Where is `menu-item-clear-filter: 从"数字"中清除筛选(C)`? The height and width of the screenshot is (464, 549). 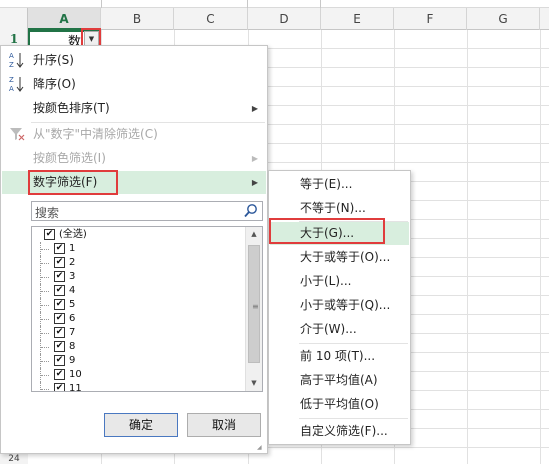
menu-item-clear-filter: 从"数字"中清除筛选(C) is located at coordinates (134, 134).